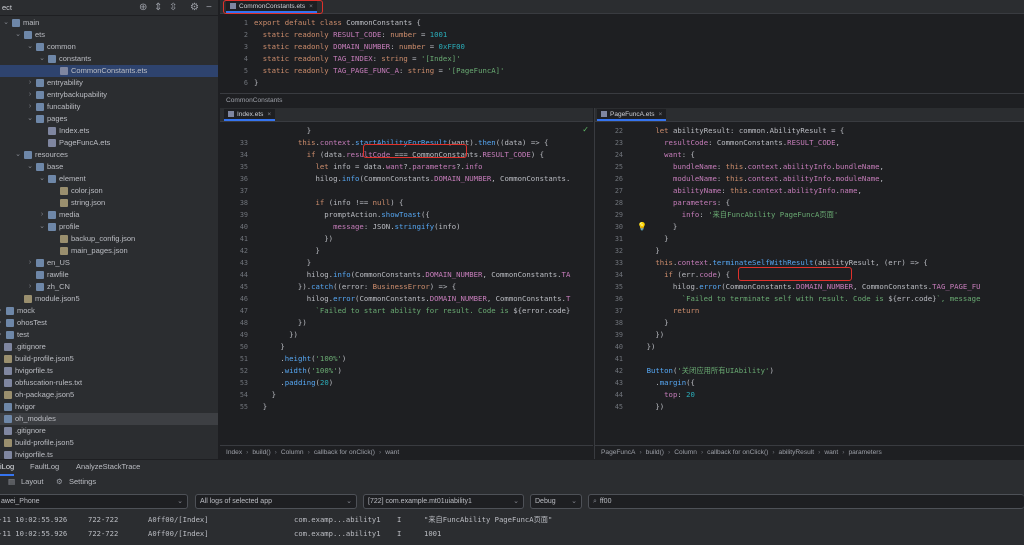 The height and width of the screenshot is (545, 1024). I want to click on project-view-label: ect, so click(7, 7).